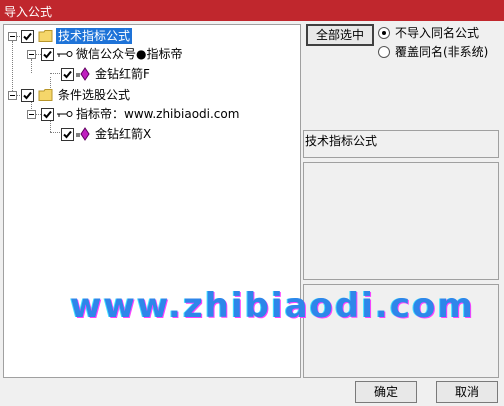  I want to click on tree-node: 金钻红箭X, so click(104, 134).